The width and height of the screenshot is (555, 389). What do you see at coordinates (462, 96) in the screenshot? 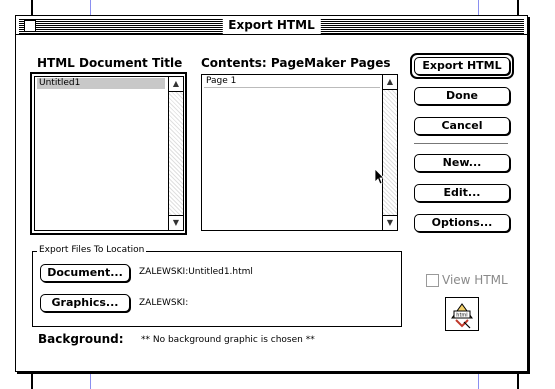
I see `done-button: Done` at bounding box center [462, 96].